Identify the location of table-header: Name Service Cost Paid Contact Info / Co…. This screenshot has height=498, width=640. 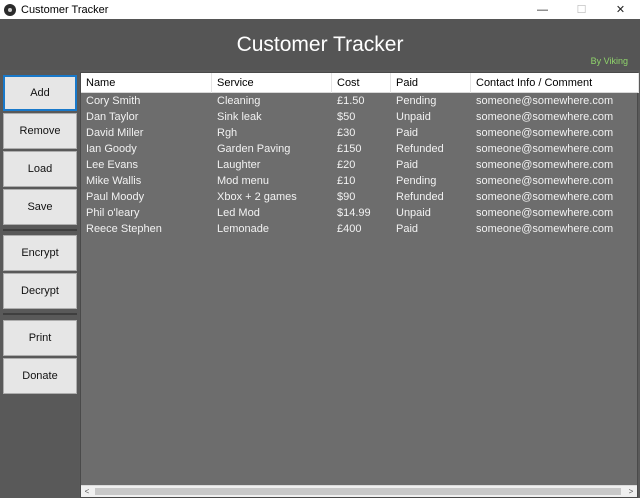
(360, 83).